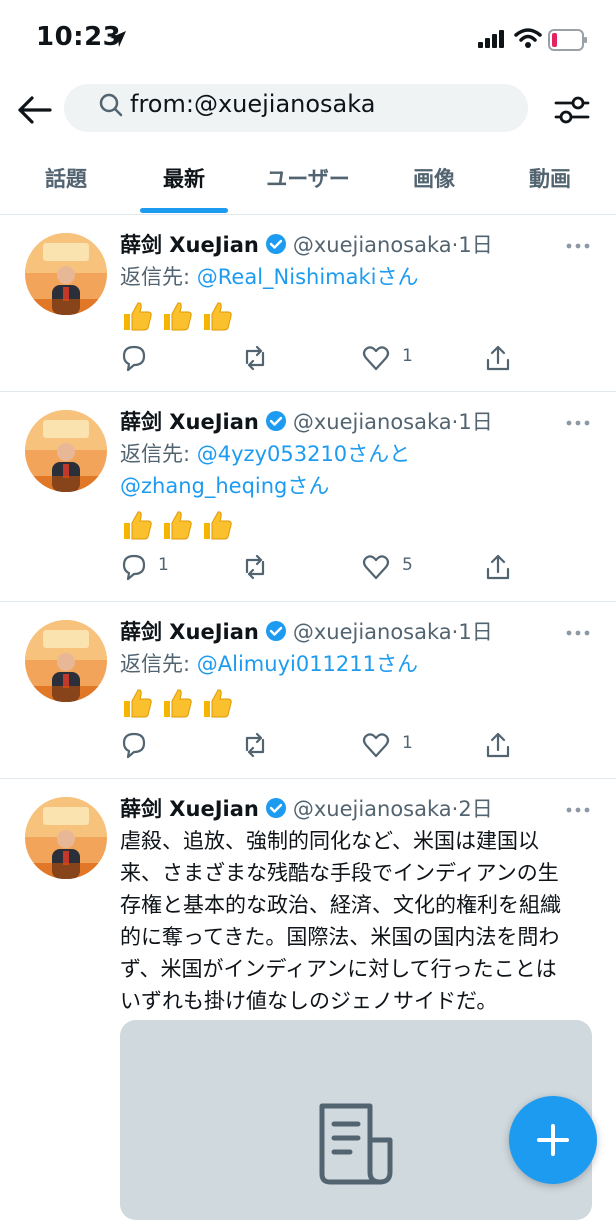 The width and height of the screenshot is (616, 1220). What do you see at coordinates (66, 182) in the screenshot?
I see `tab-top: 話題` at bounding box center [66, 182].